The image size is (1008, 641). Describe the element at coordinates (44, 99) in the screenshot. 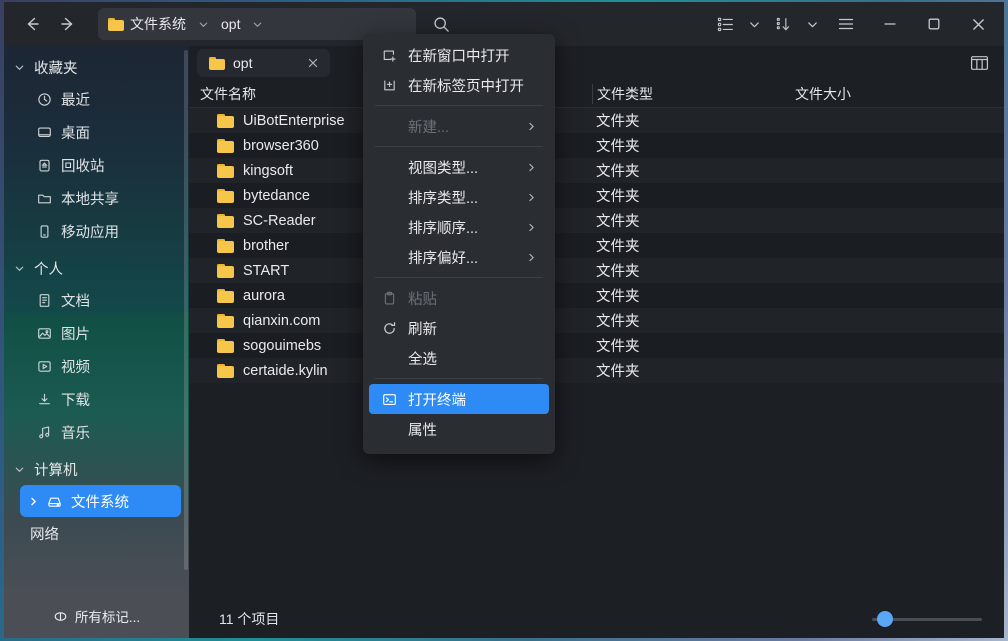

I see `clock-icon` at that location.